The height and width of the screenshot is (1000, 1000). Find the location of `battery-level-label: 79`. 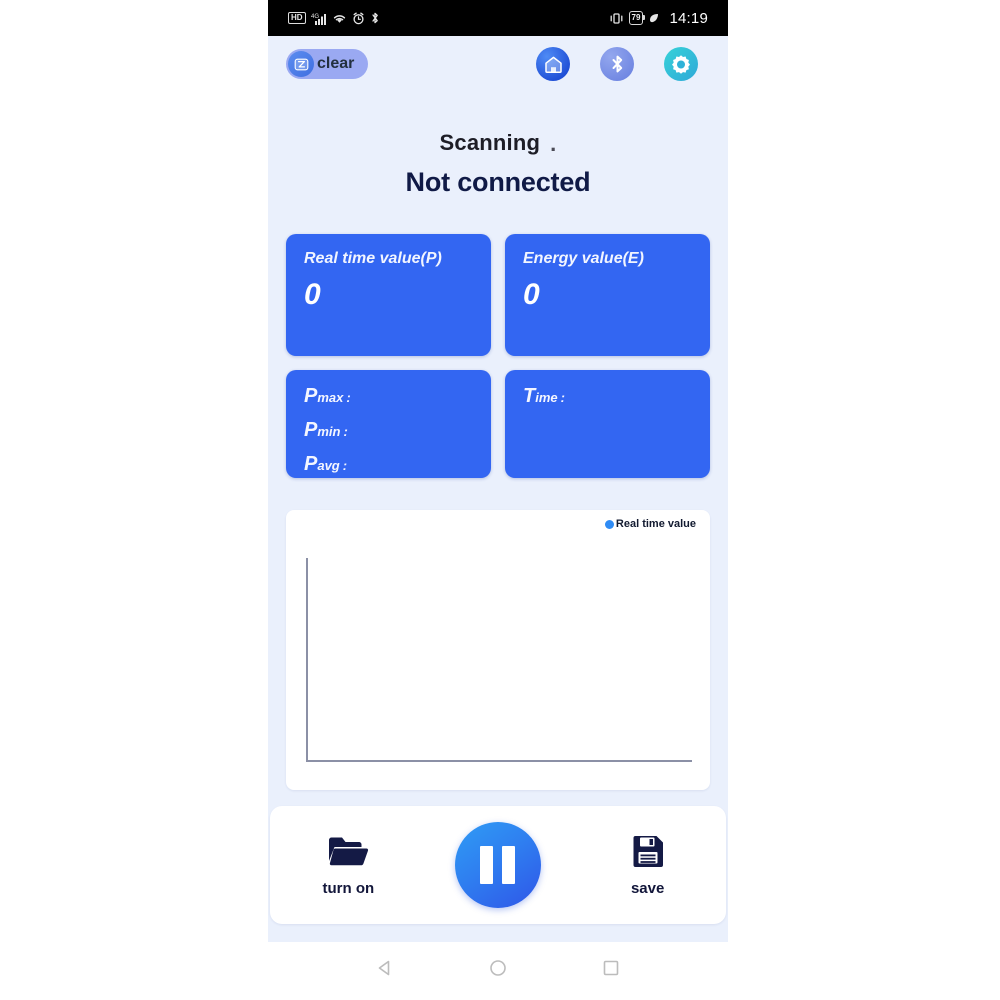

battery-level-label: 79 is located at coordinates (636, 17).